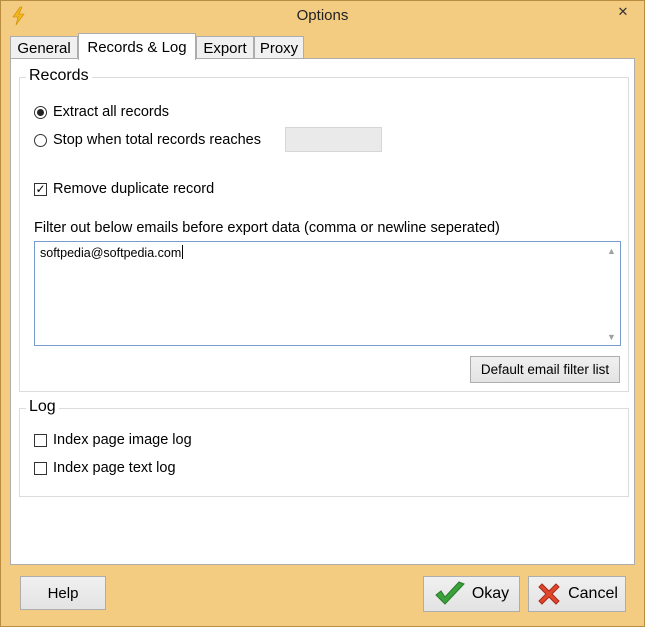 This screenshot has width=645, height=627. I want to click on title-bar: Options ✕, so click(322, 16).